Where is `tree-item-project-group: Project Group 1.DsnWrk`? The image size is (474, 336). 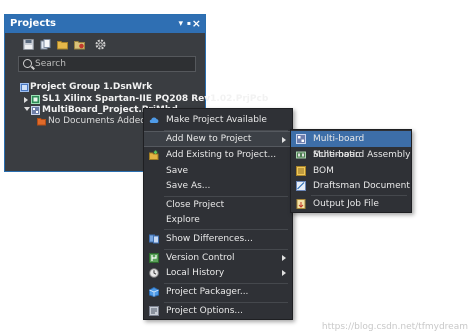
tree-item-project-group: Project Group 1.DsnWrk is located at coordinates (86, 87).